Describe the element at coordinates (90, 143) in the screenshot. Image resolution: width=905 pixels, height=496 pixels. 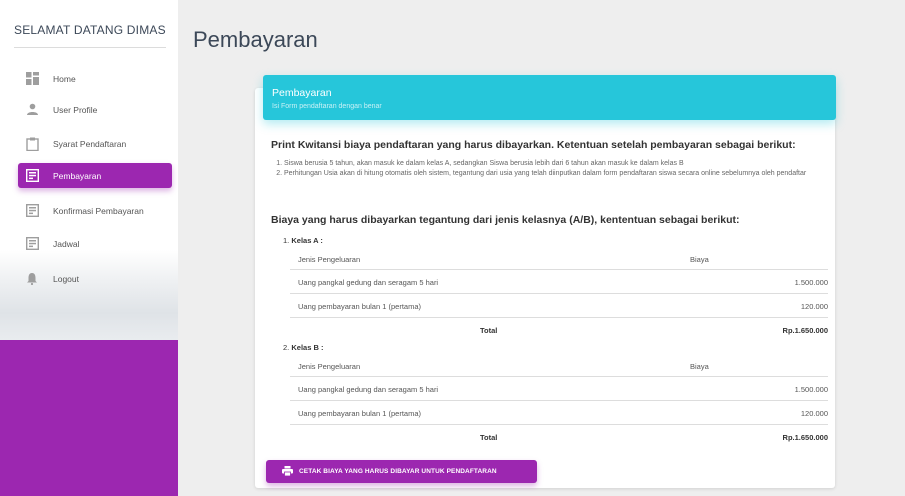
I see `sidebar-item-label: Syarat Pendaftaran` at that location.